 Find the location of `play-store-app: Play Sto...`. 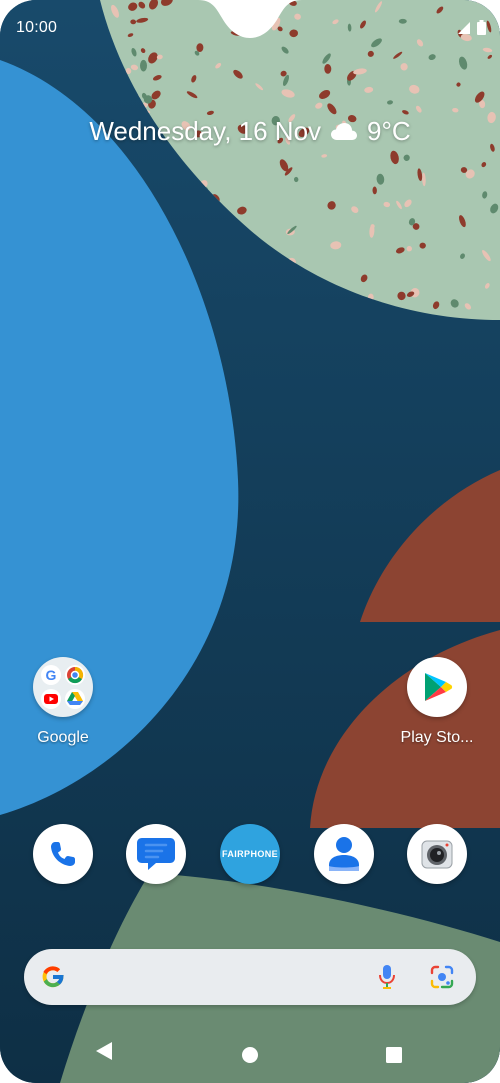

play-store-app: Play Sto... is located at coordinates (437, 702).